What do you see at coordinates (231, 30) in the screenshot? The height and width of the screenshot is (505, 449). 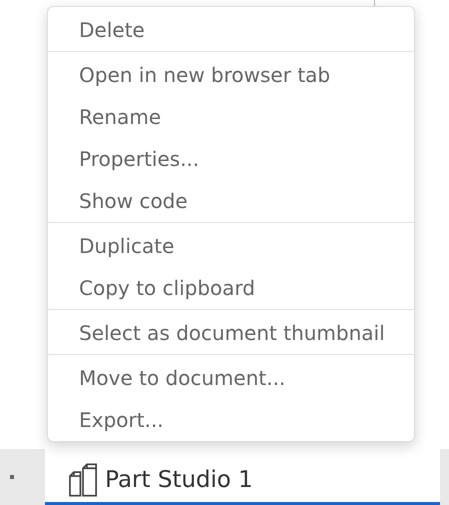 I see `menu-item: Delete` at bounding box center [231, 30].